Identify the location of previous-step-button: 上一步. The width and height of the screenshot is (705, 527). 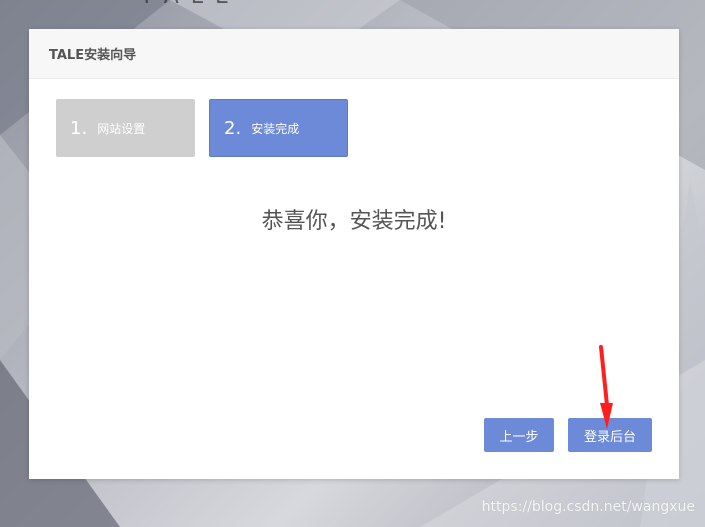
(519, 435).